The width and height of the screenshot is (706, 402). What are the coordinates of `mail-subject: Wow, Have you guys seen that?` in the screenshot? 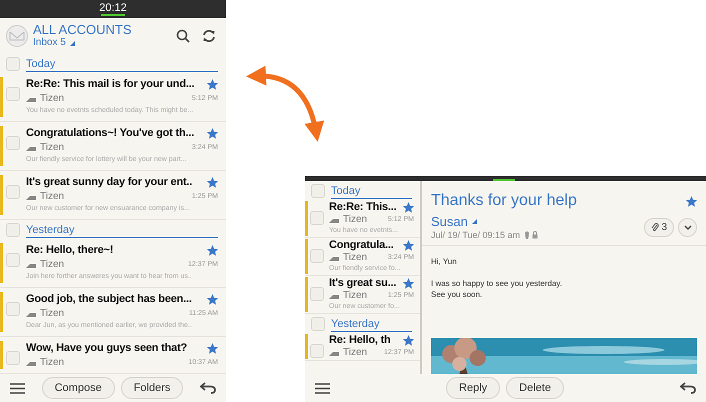 It's located at (107, 348).